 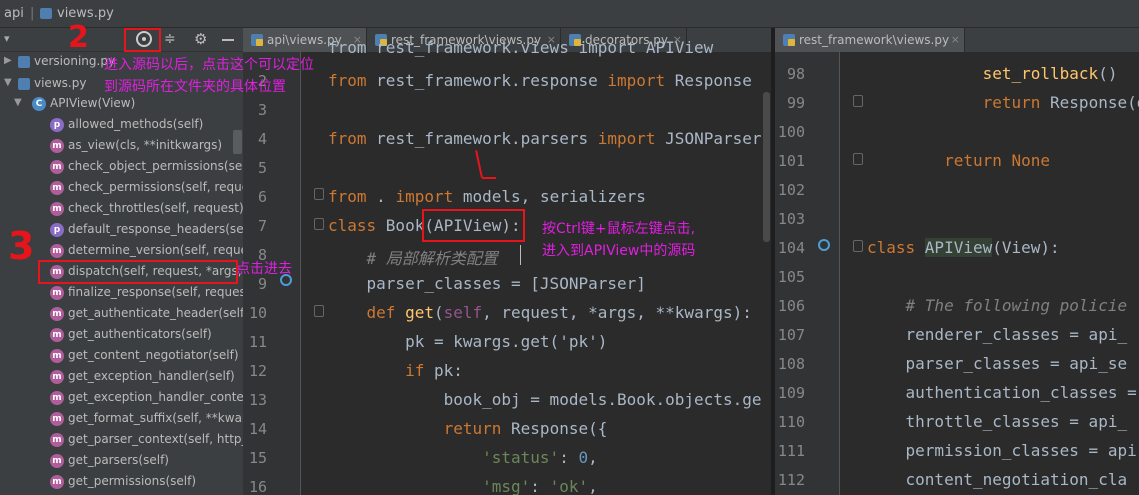 What do you see at coordinates (766, 167) in the screenshot?
I see `scrollbar-thumb` at bounding box center [766, 167].